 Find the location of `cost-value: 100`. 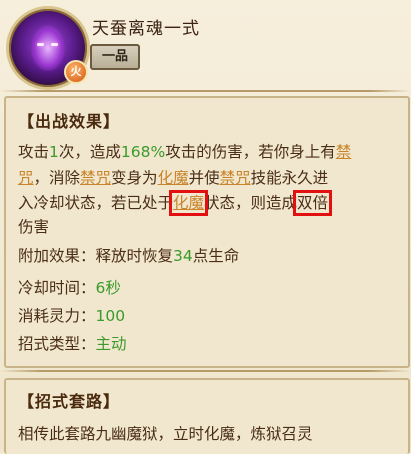

cost-value: 100 is located at coordinates (110, 316).